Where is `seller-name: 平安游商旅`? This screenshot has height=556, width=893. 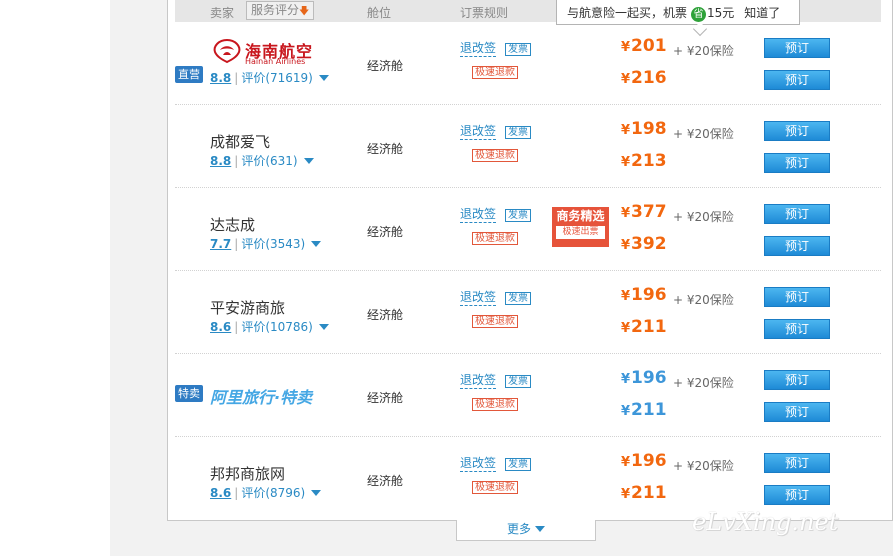 seller-name: 平安游商旅 is located at coordinates (247, 307).